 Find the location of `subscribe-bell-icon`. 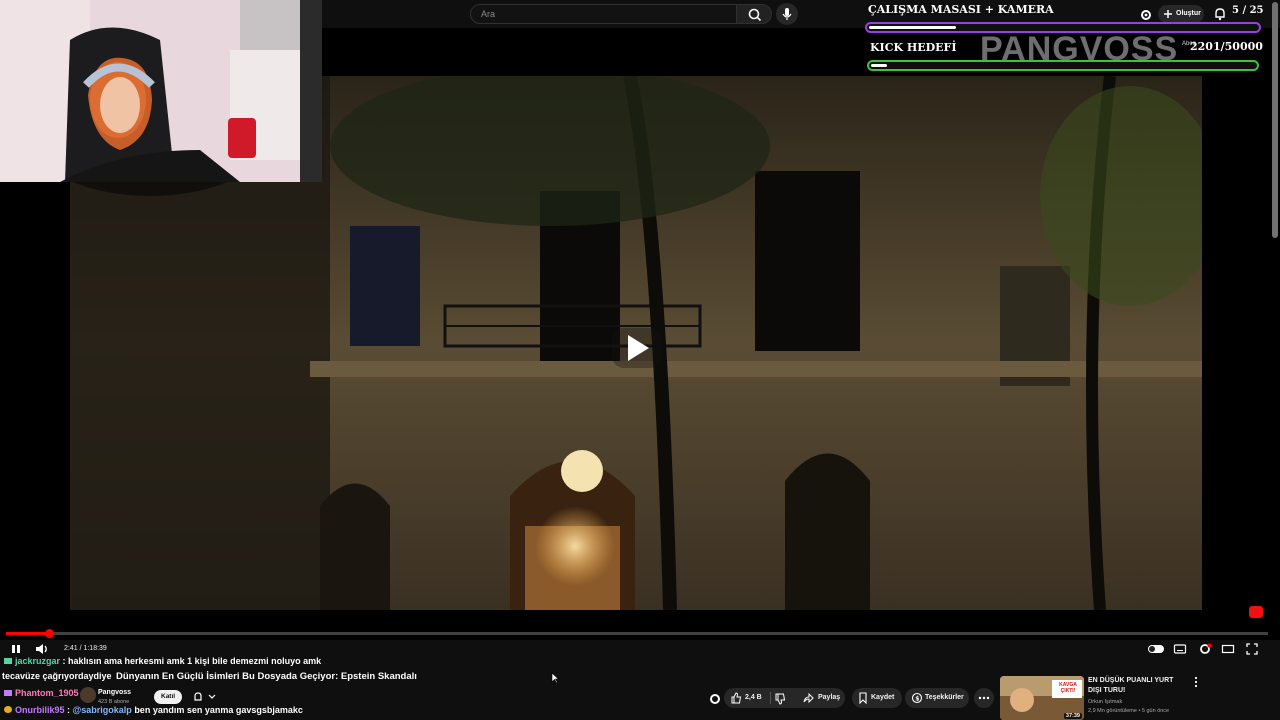

subscribe-bell-icon is located at coordinates (205, 697).